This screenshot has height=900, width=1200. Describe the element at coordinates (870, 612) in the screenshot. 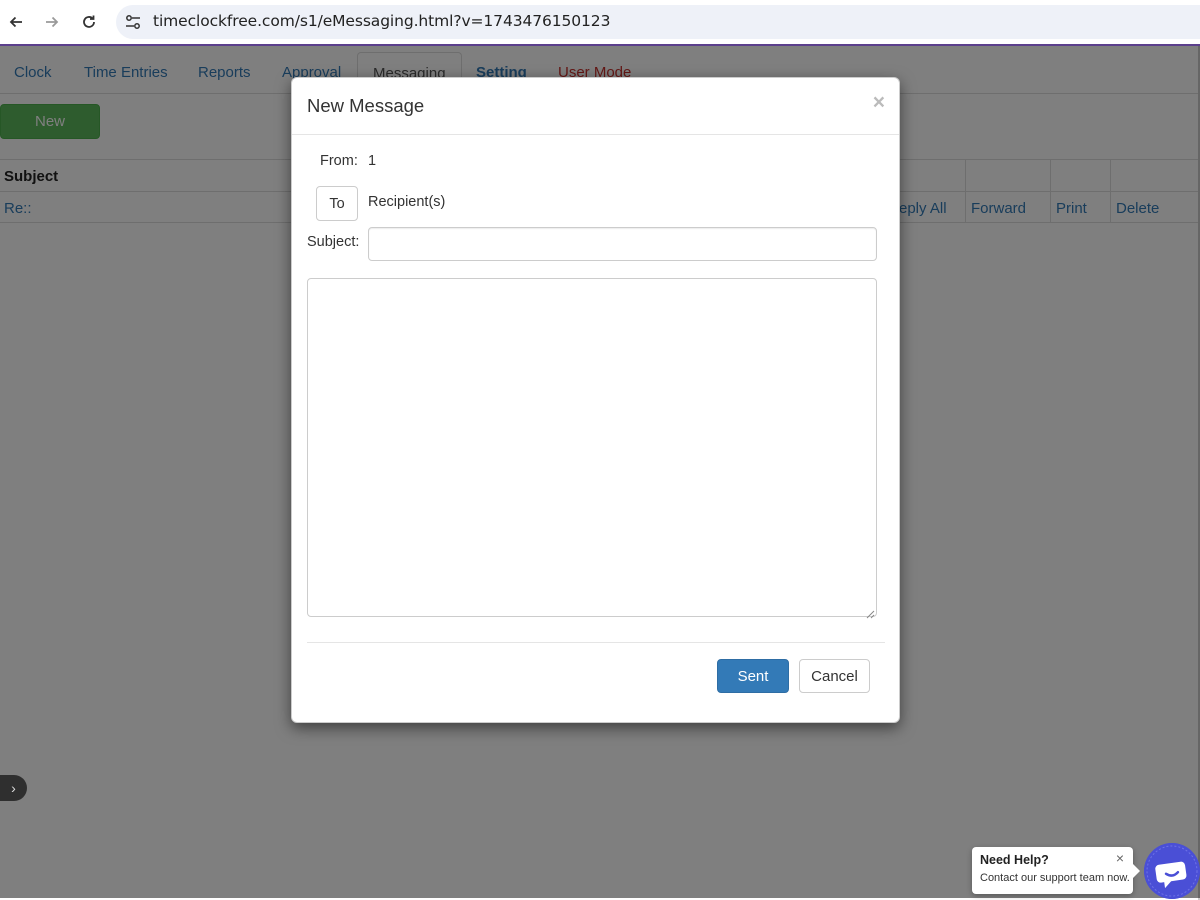

I see `resize-grip-icon` at that location.